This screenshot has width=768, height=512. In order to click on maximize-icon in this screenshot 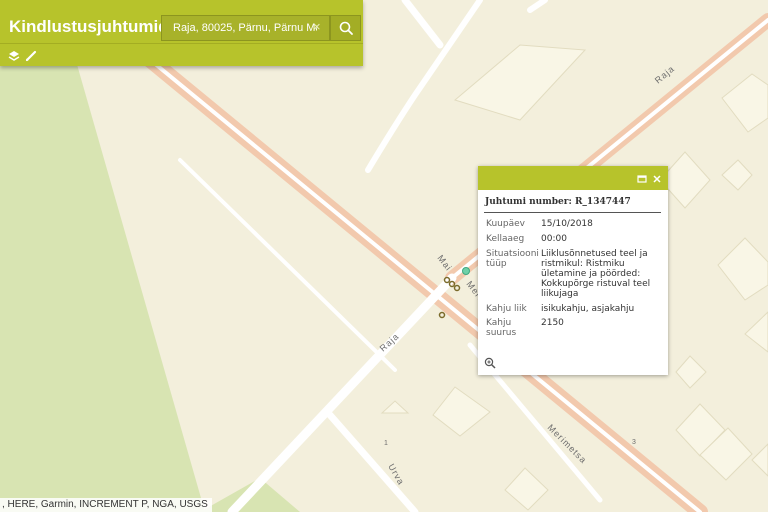, I will do `click(642, 179)`.